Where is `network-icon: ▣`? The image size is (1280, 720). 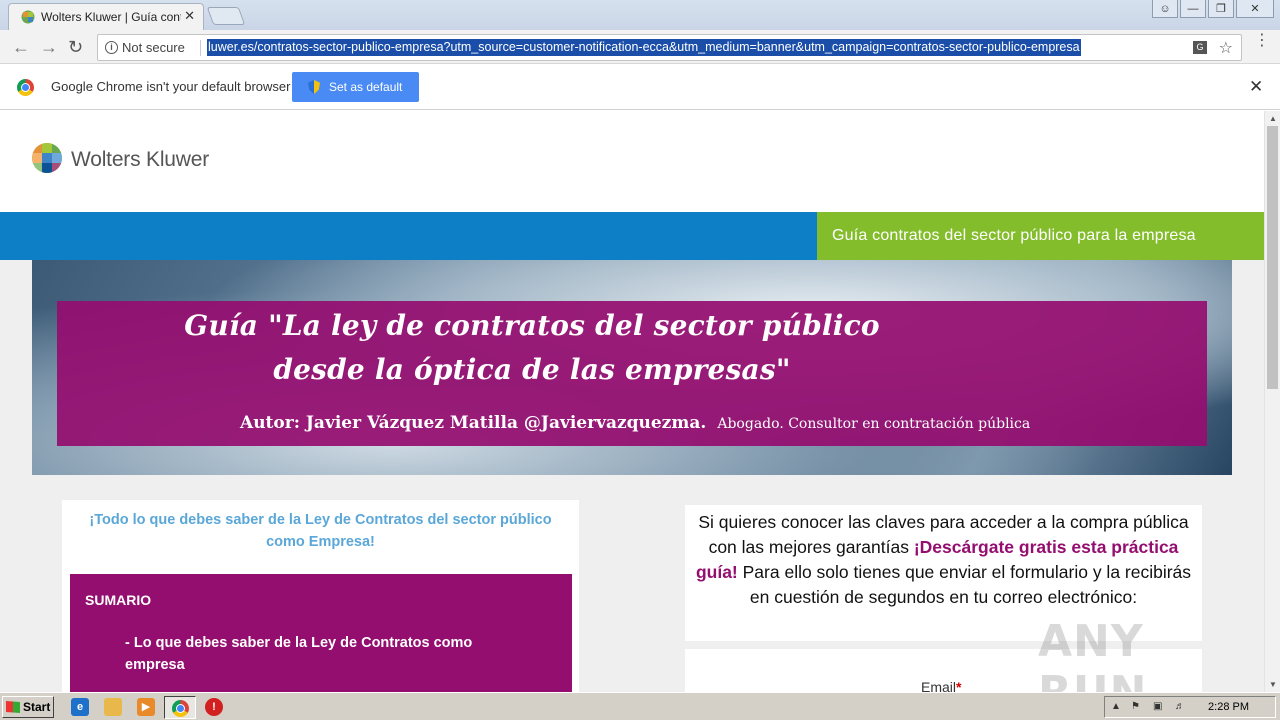 network-icon: ▣ is located at coordinates (1159, 707).